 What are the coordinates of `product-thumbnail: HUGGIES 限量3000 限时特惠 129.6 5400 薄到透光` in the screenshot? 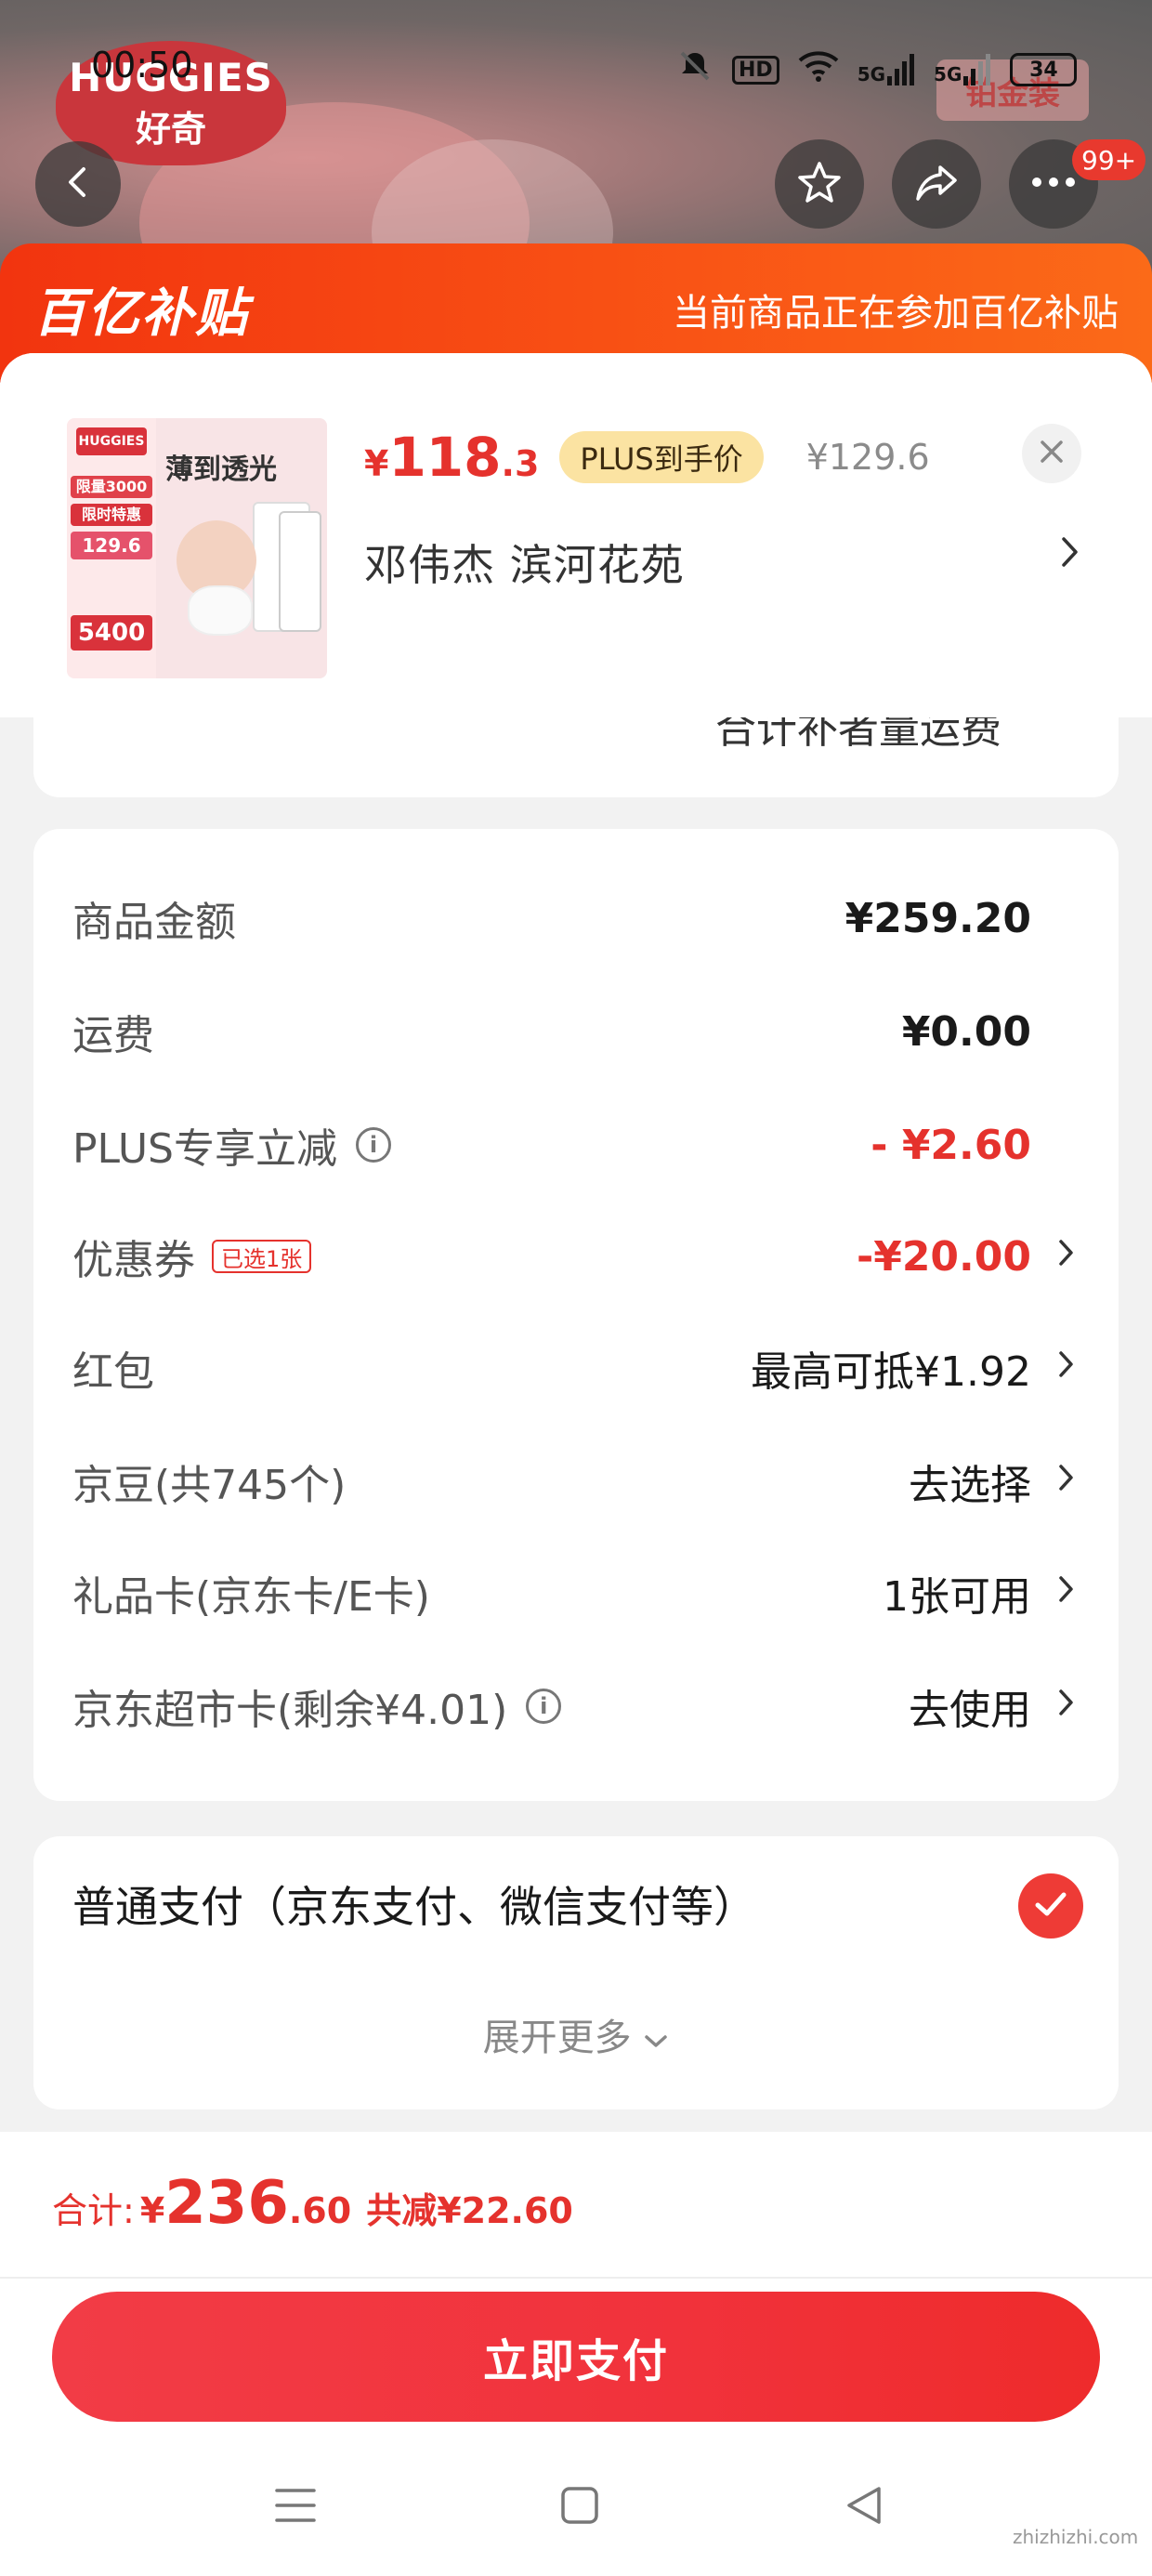 It's located at (197, 548).